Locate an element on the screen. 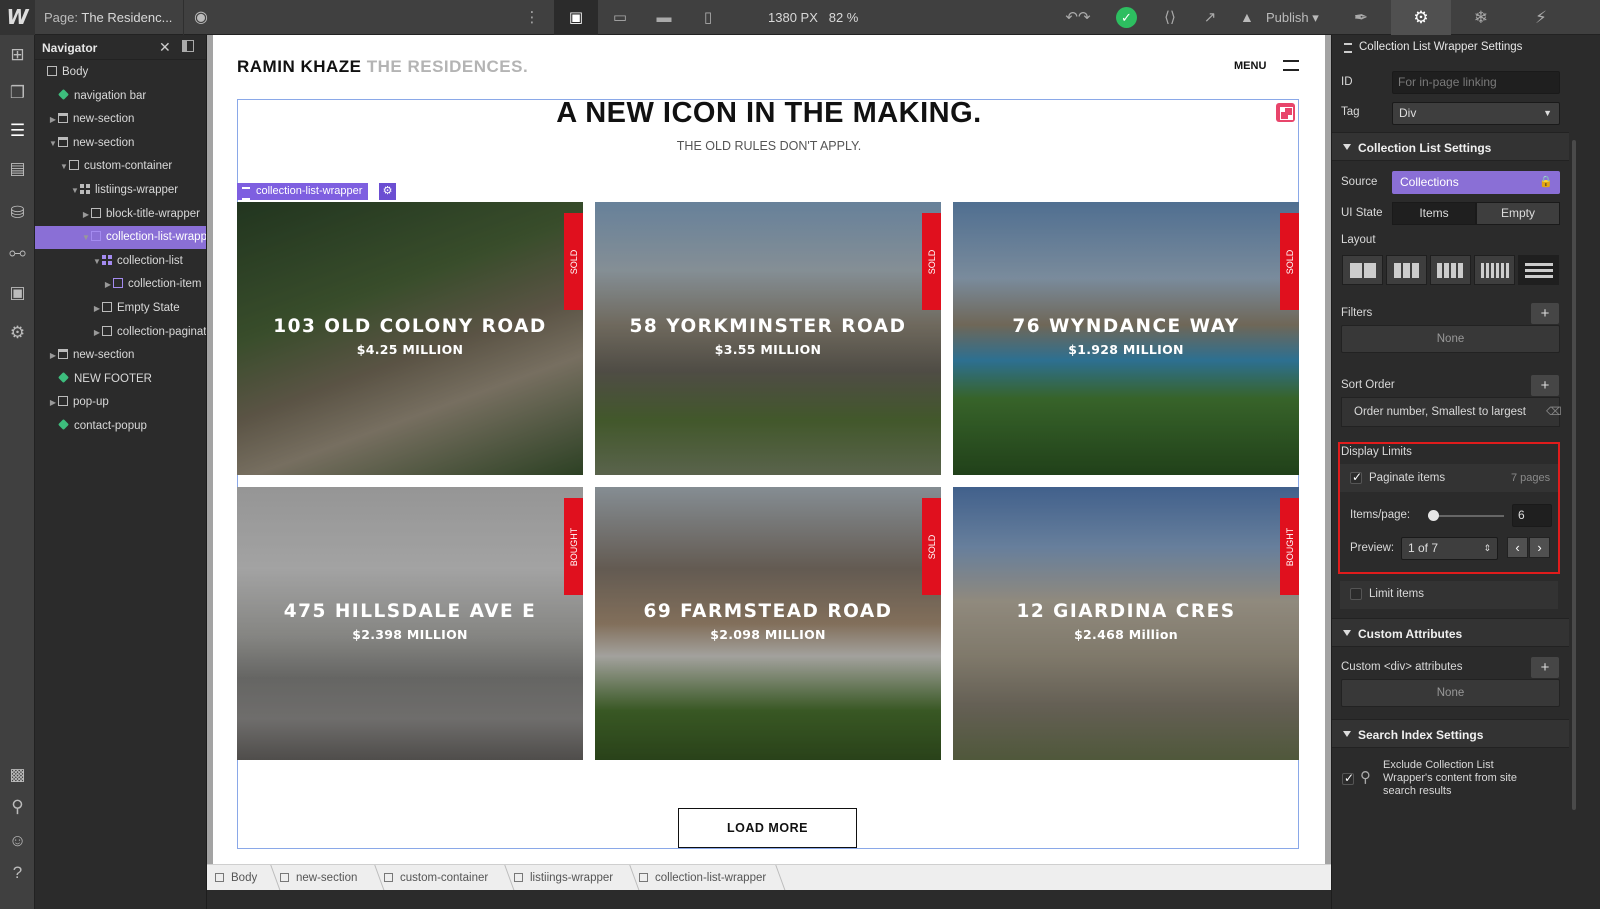 Image resolution: width=1600 pixels, height=909 pixels. exclude-search-checkbox is located at coordinates (1348, 778).